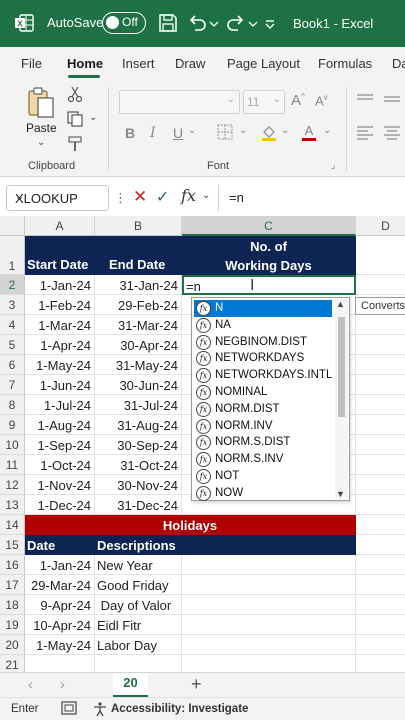 This screenshot has height=720, width=405. What do you see at coordinates (263, 392) in the screenshot?
I see `autocomplete-item: fx NOMINAL` at bounding box center [263, 392].